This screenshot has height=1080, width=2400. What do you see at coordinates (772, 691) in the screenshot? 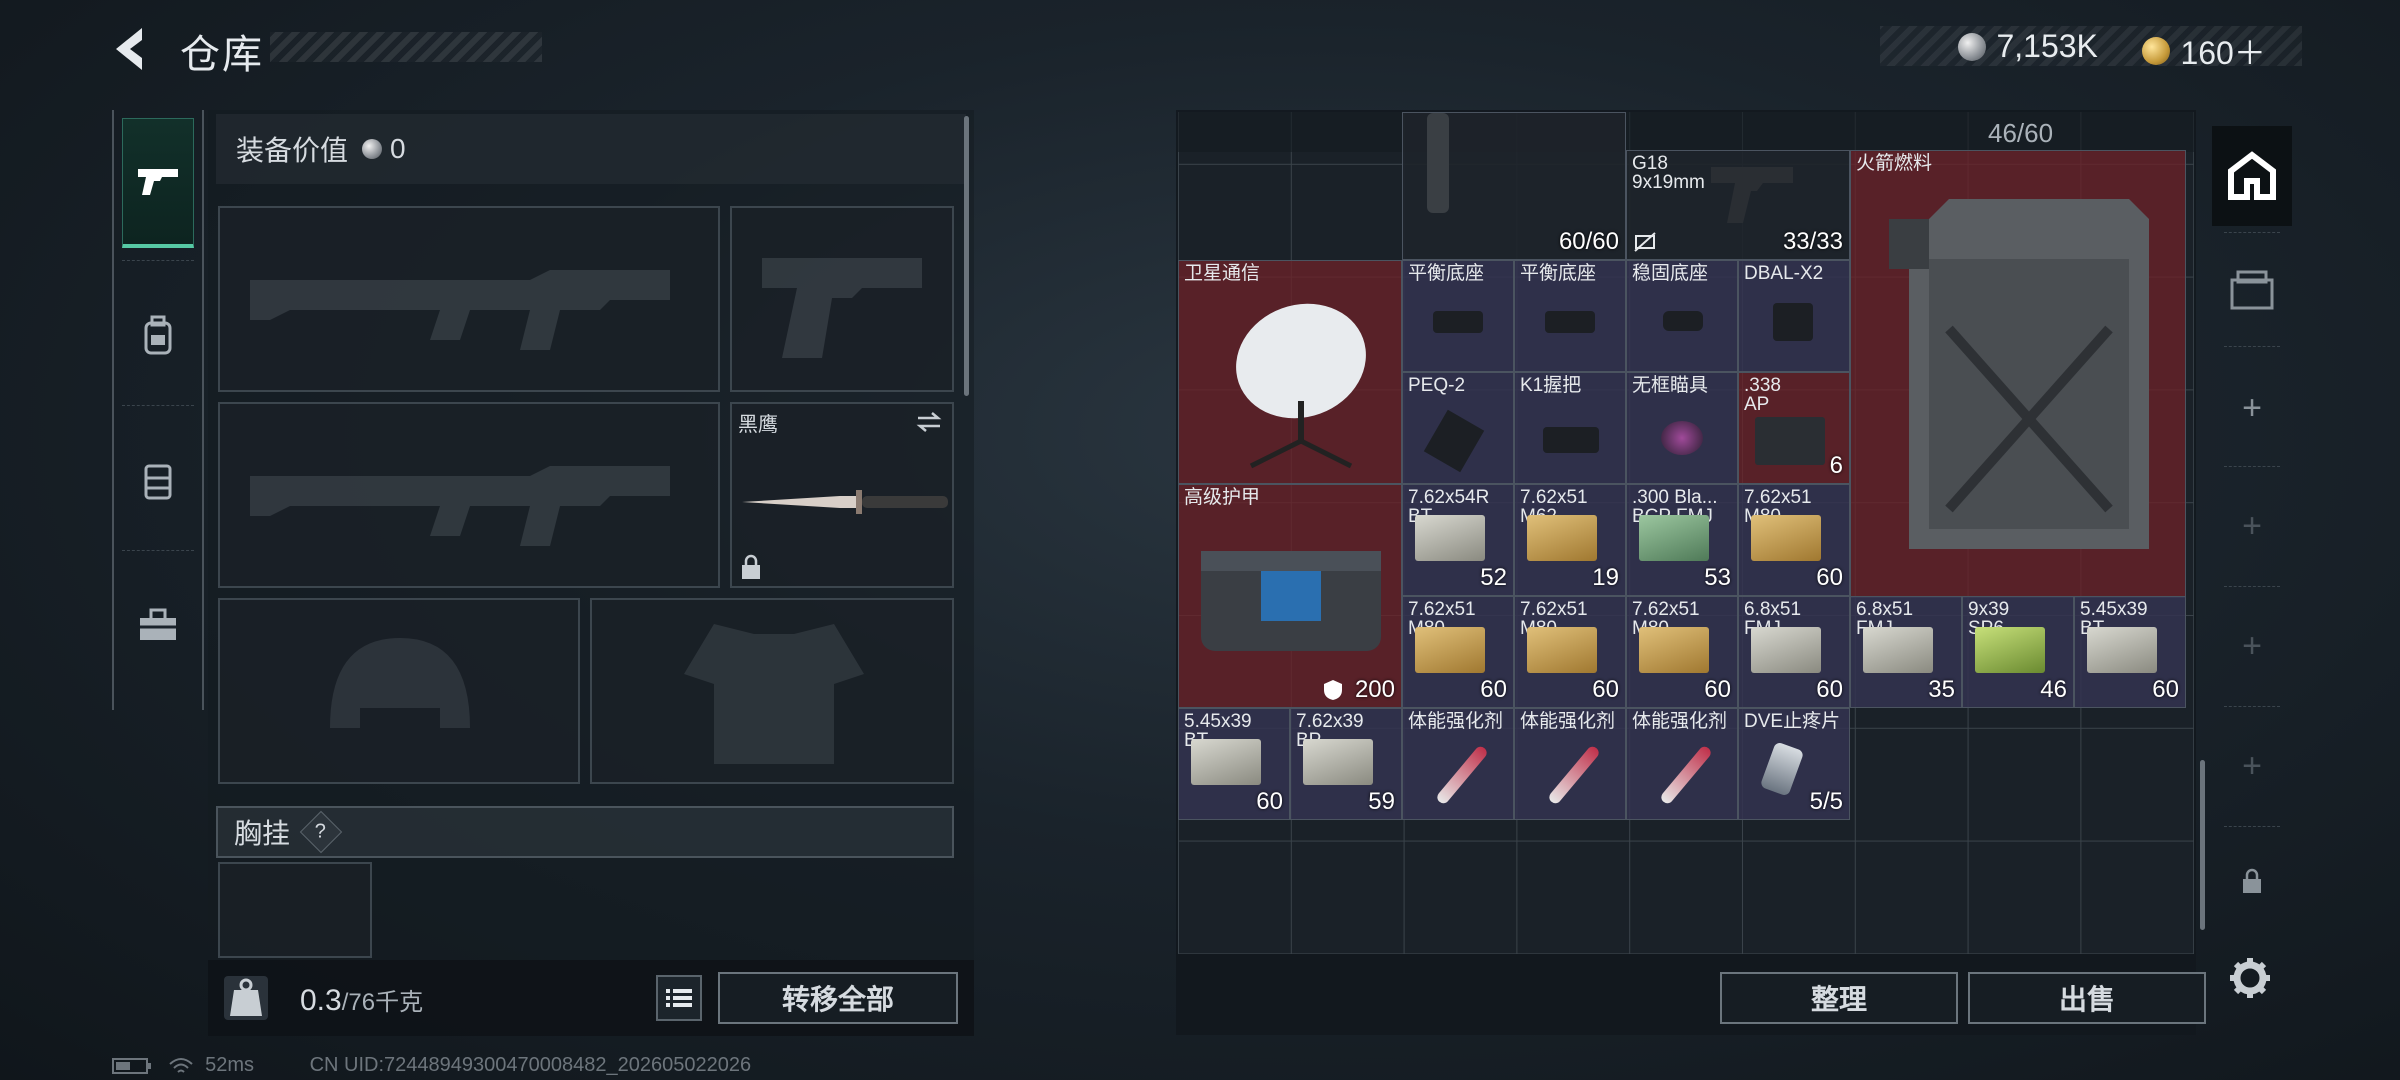
I see `body-armor-slot` at bounding box center [772, 691].